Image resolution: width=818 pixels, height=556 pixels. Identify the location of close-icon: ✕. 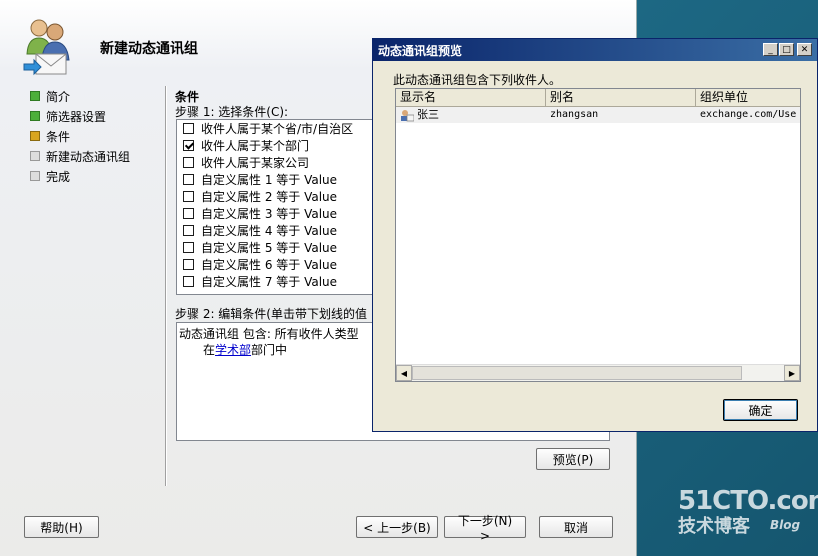
(804, 49).